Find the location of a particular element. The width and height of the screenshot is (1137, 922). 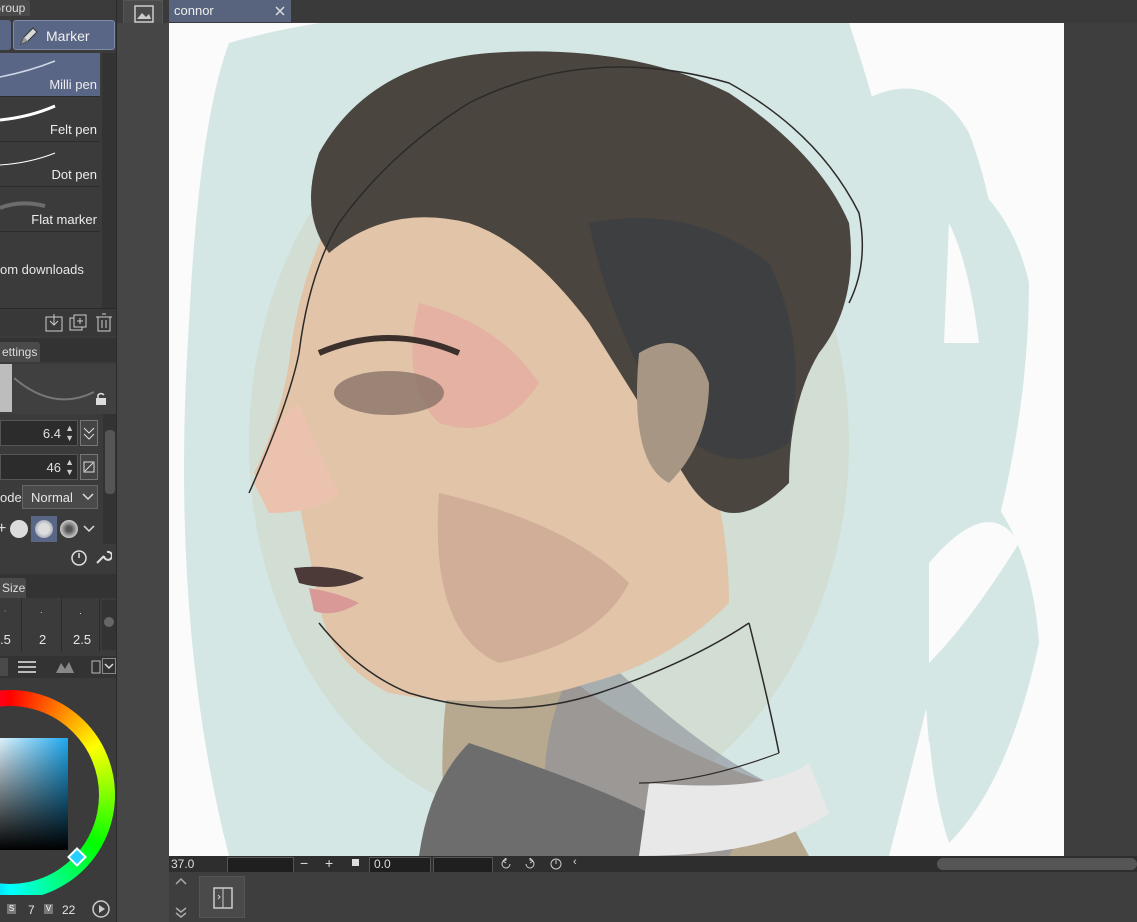

group-tab: Group is located at coordinates (15, 8).